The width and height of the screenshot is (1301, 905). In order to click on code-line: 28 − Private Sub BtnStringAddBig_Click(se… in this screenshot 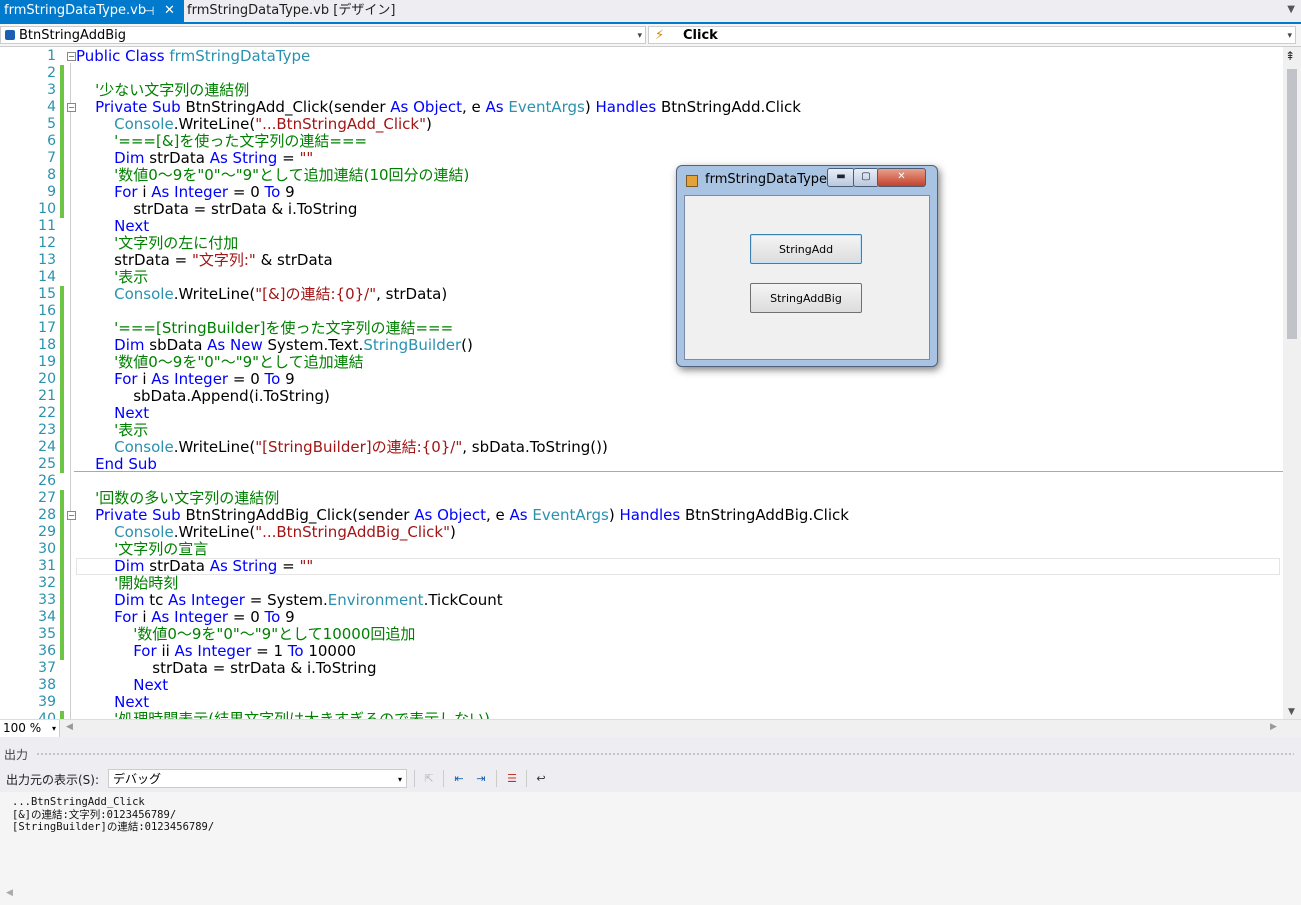, I will do `click(641, 515)`.